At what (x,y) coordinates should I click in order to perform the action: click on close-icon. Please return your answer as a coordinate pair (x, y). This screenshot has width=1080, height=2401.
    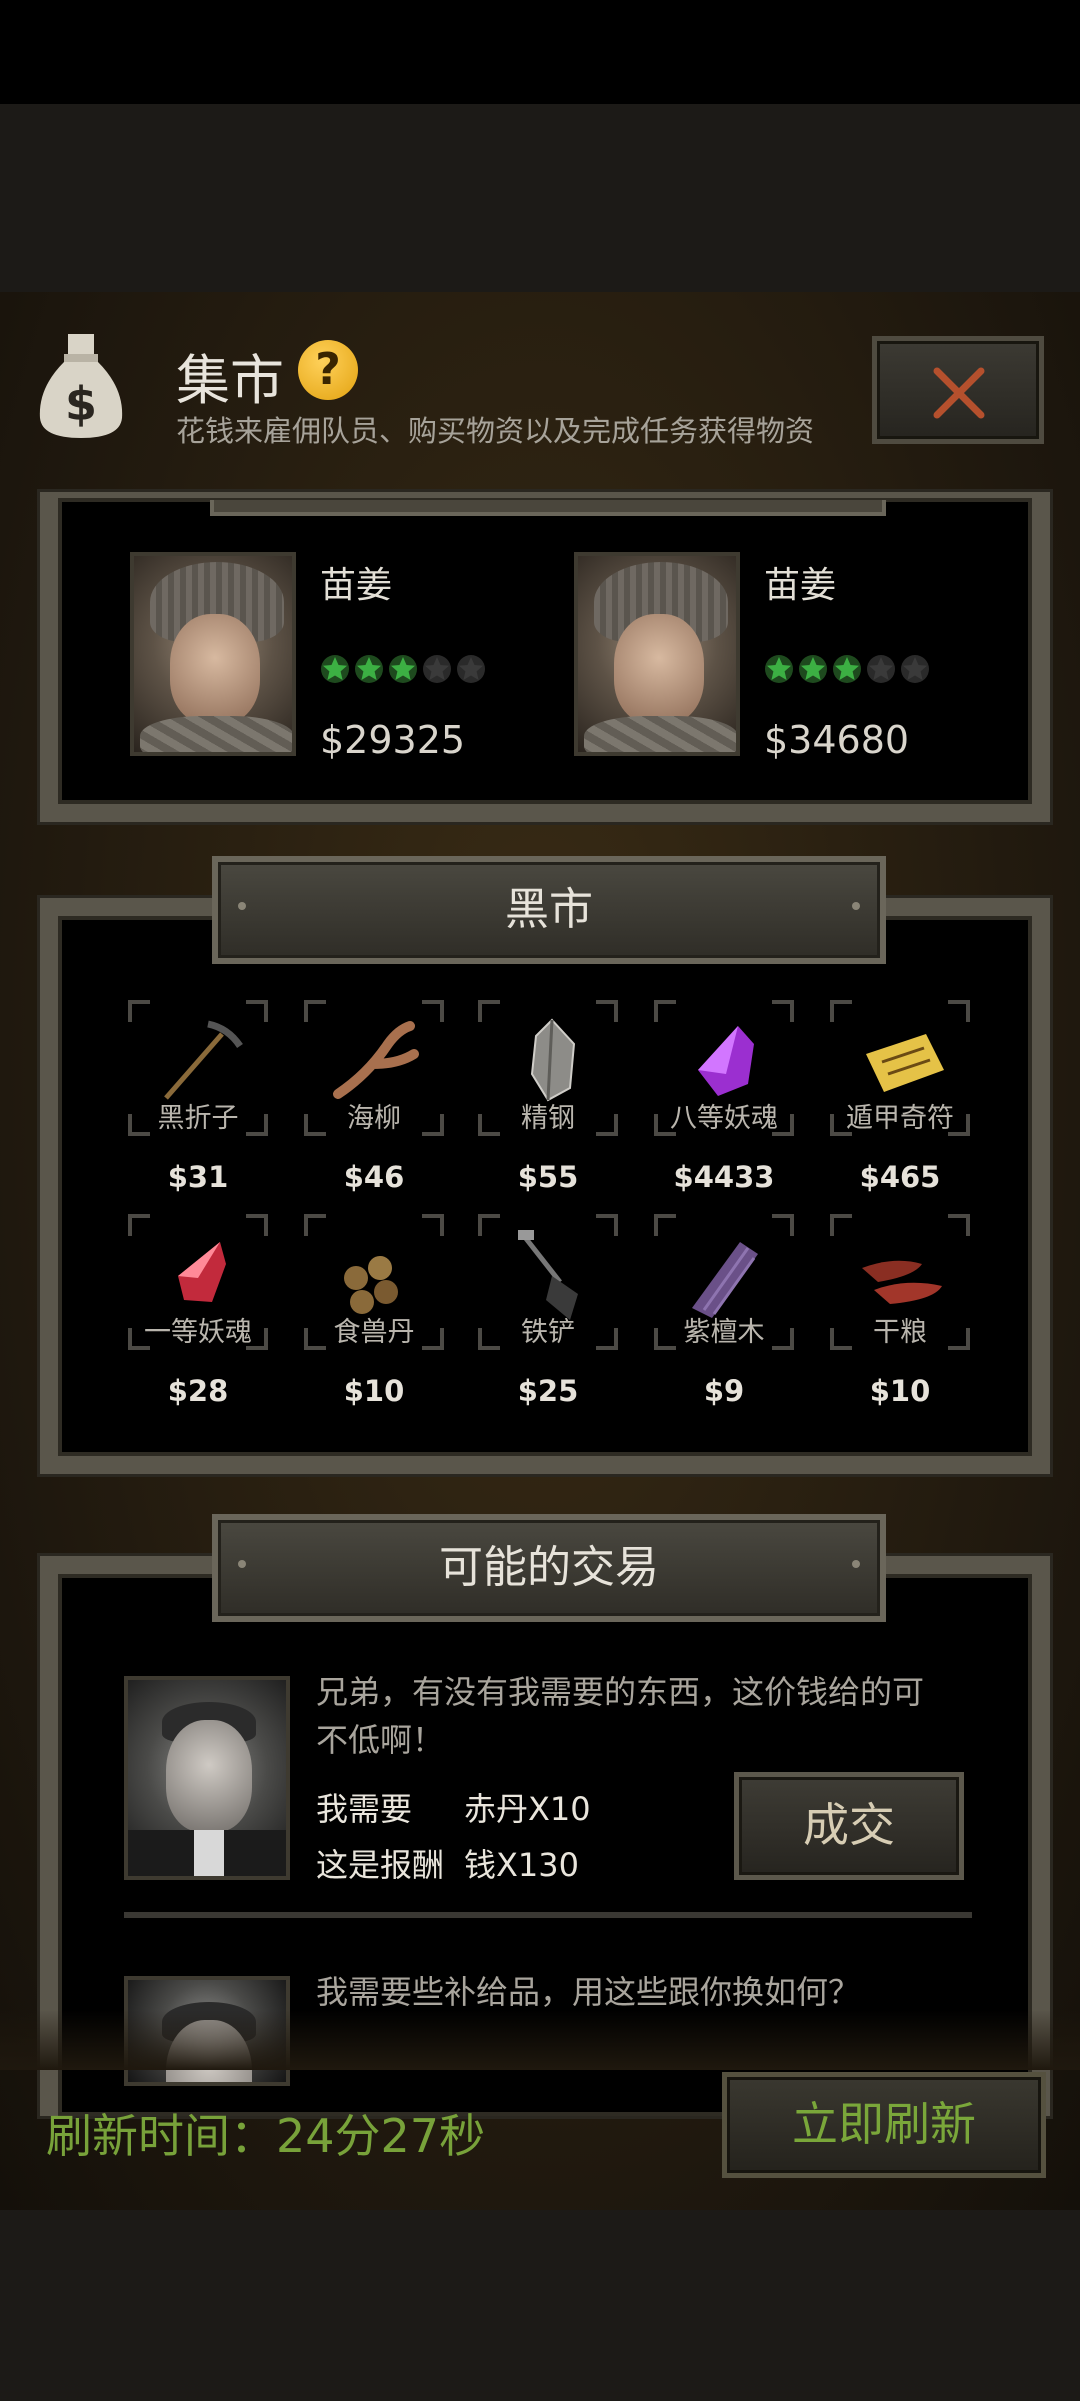
    Looking at the image, I should click on (959, 393).